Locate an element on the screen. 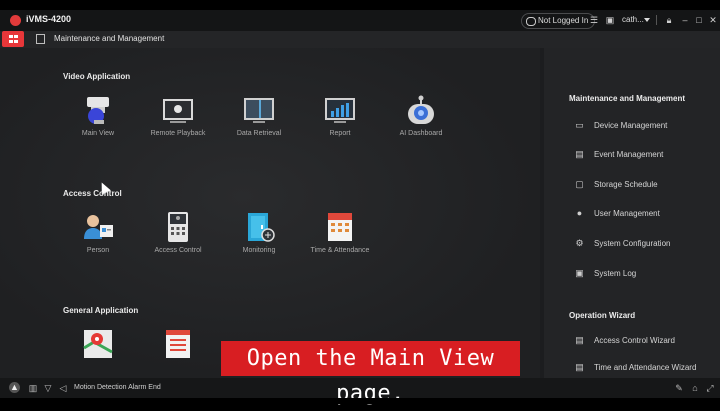 The width and height of the screenshot is (720, 411). home-grid-button is located at coordinates (13, 39).